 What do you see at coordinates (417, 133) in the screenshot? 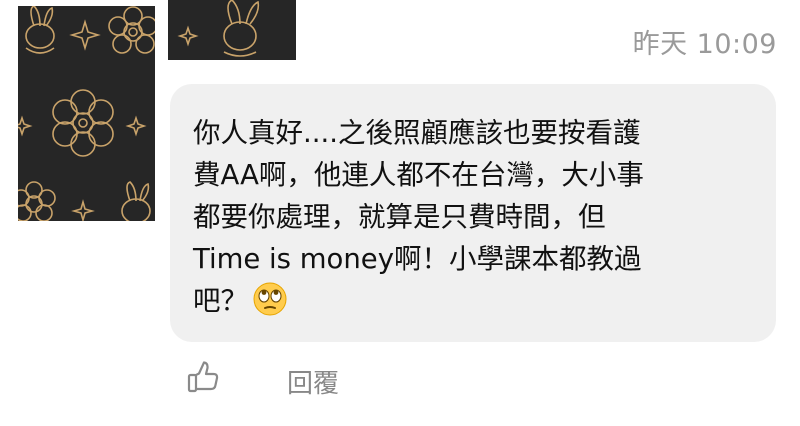
I see `comment-text-line: 你人真好....之後照顧應該也要按看護` at bounding box center [417, 133].